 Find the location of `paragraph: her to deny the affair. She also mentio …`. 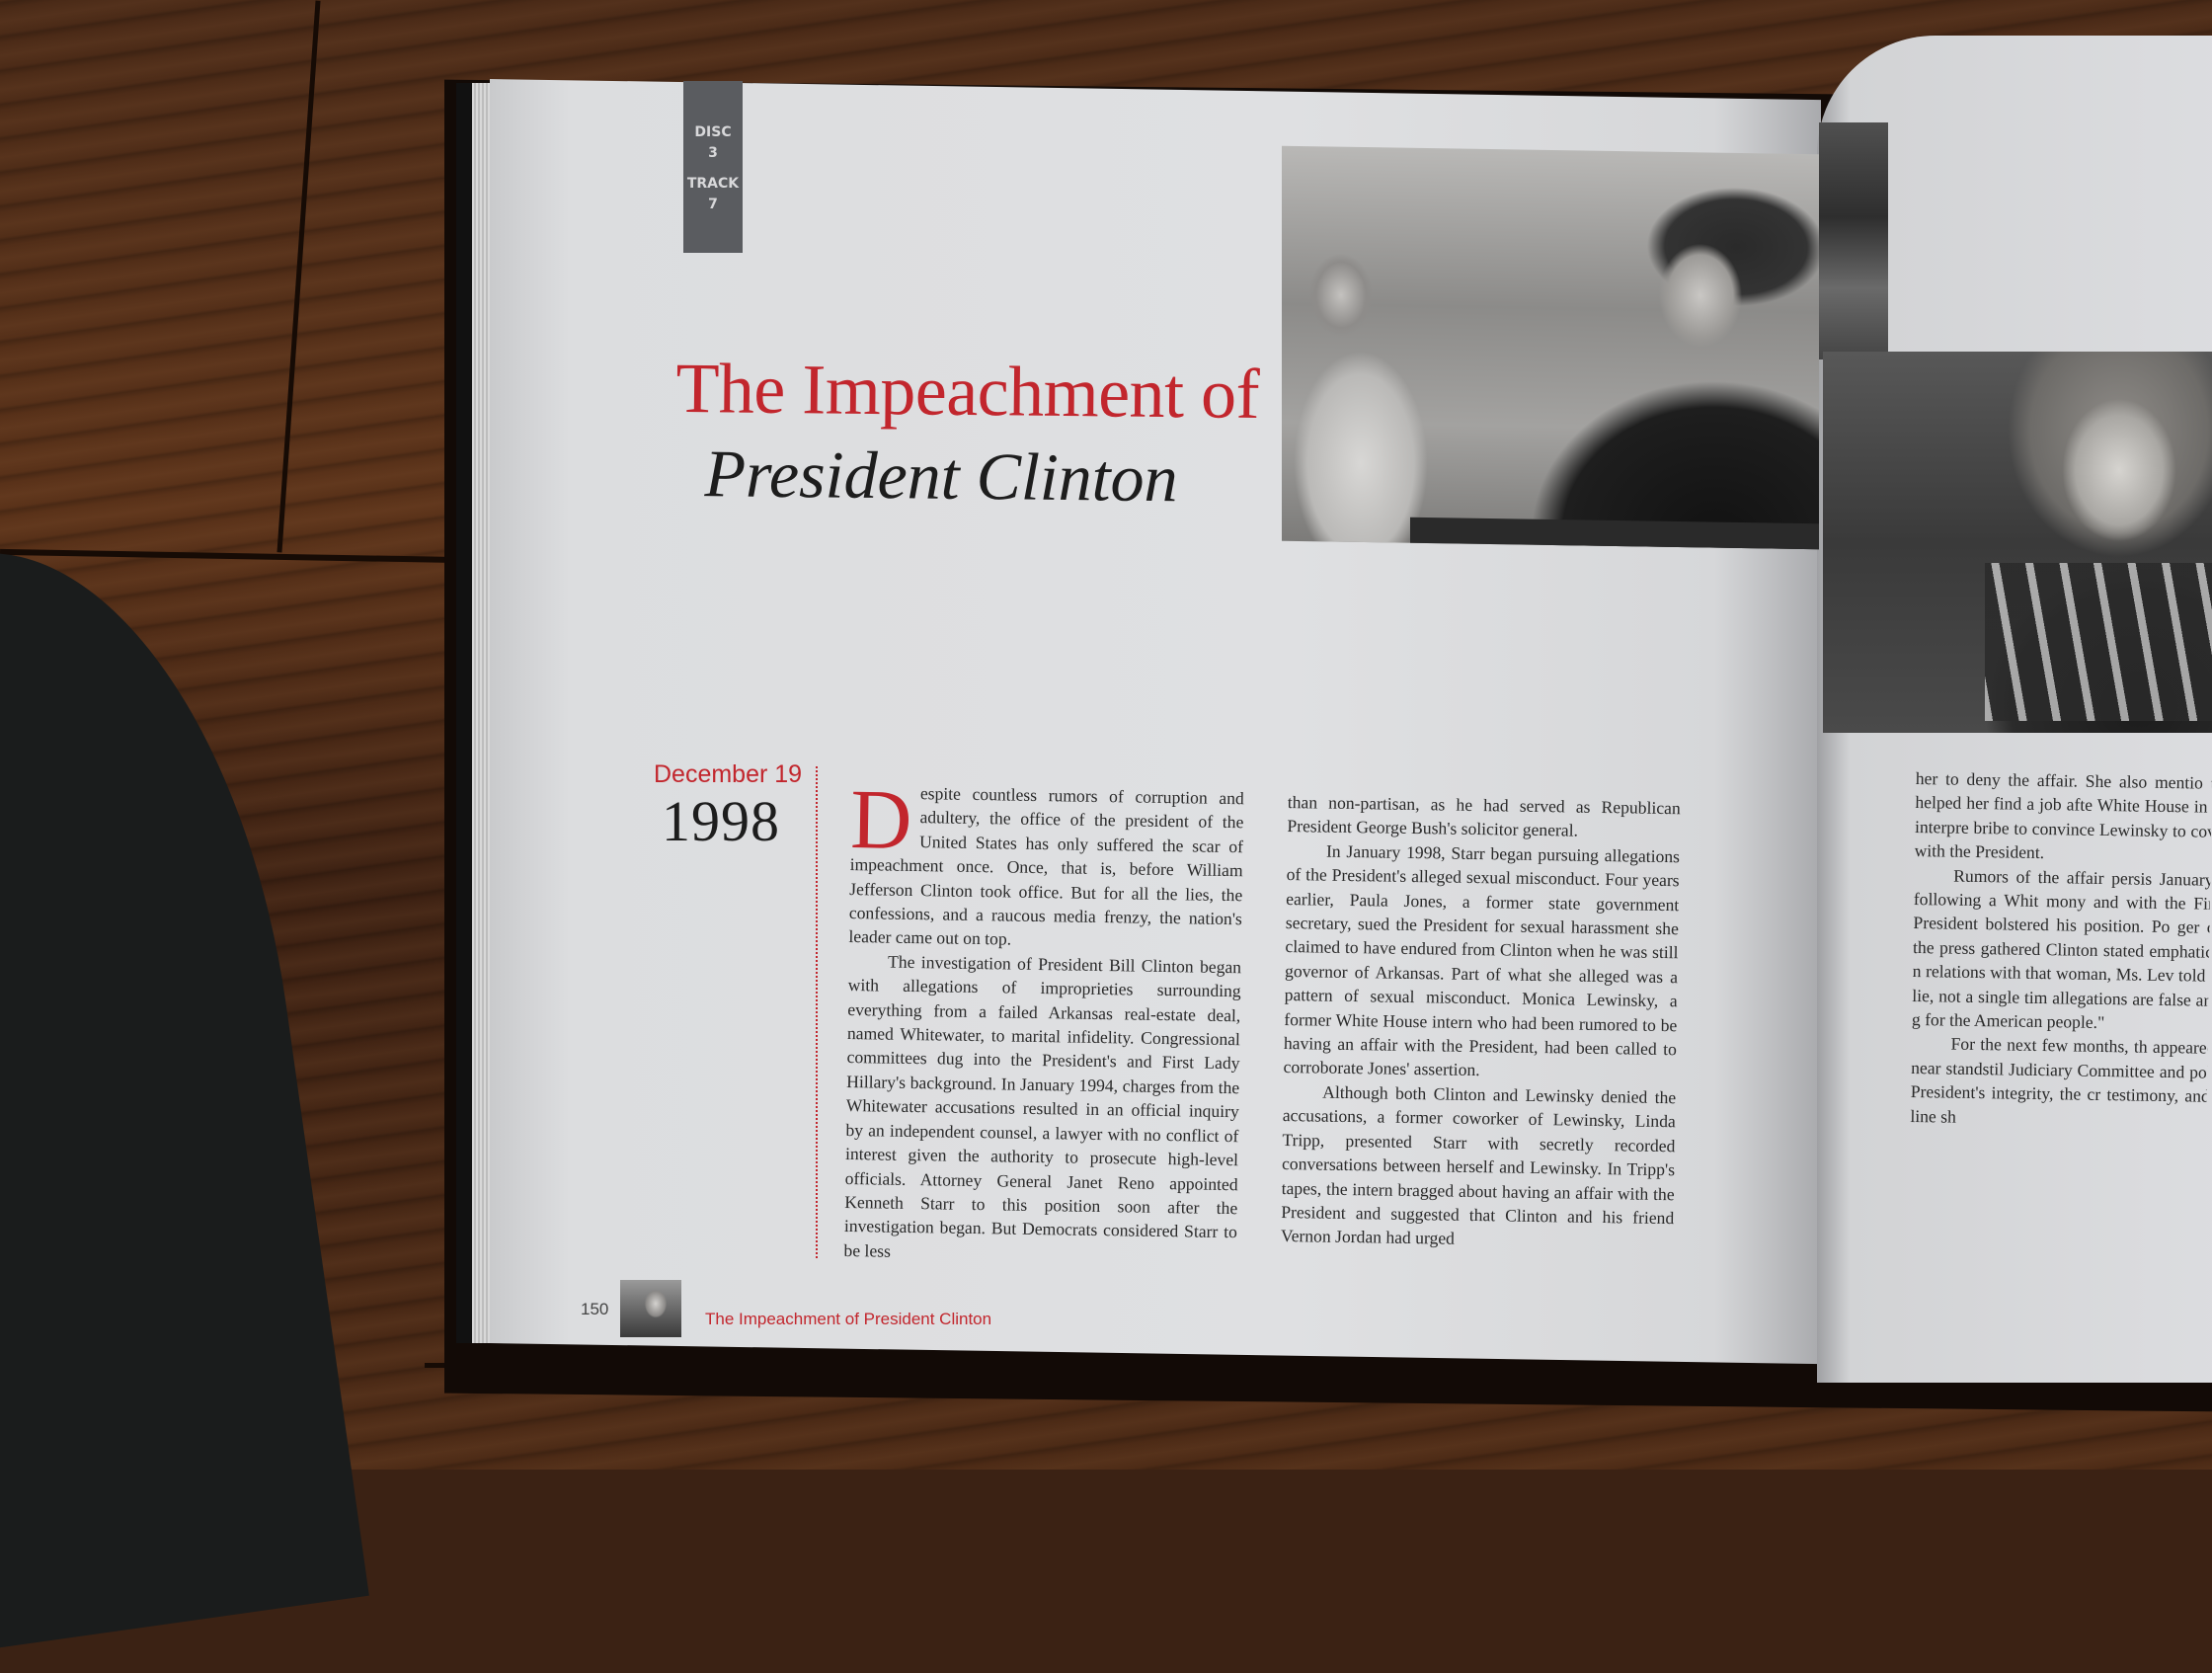

paragraph: her to deny the affair. She also mentio … is located at coordinates (2063, 815).